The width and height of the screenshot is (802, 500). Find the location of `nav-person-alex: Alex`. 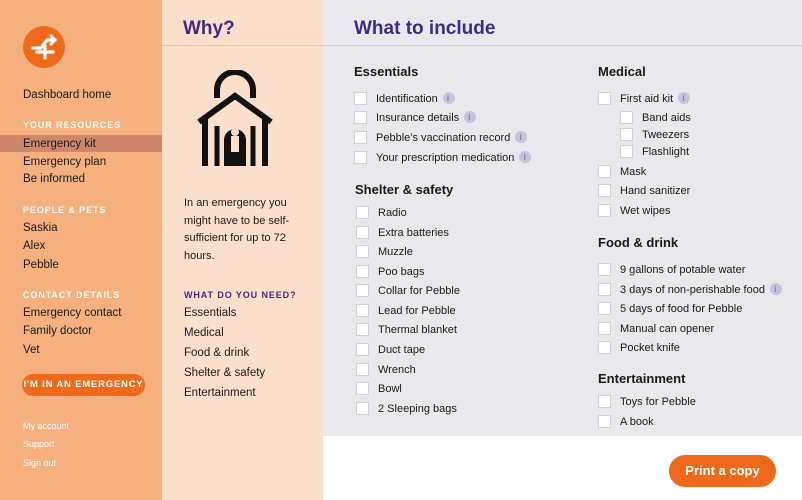

nav-person-alex: Alex is located at coordinates (34, 246).